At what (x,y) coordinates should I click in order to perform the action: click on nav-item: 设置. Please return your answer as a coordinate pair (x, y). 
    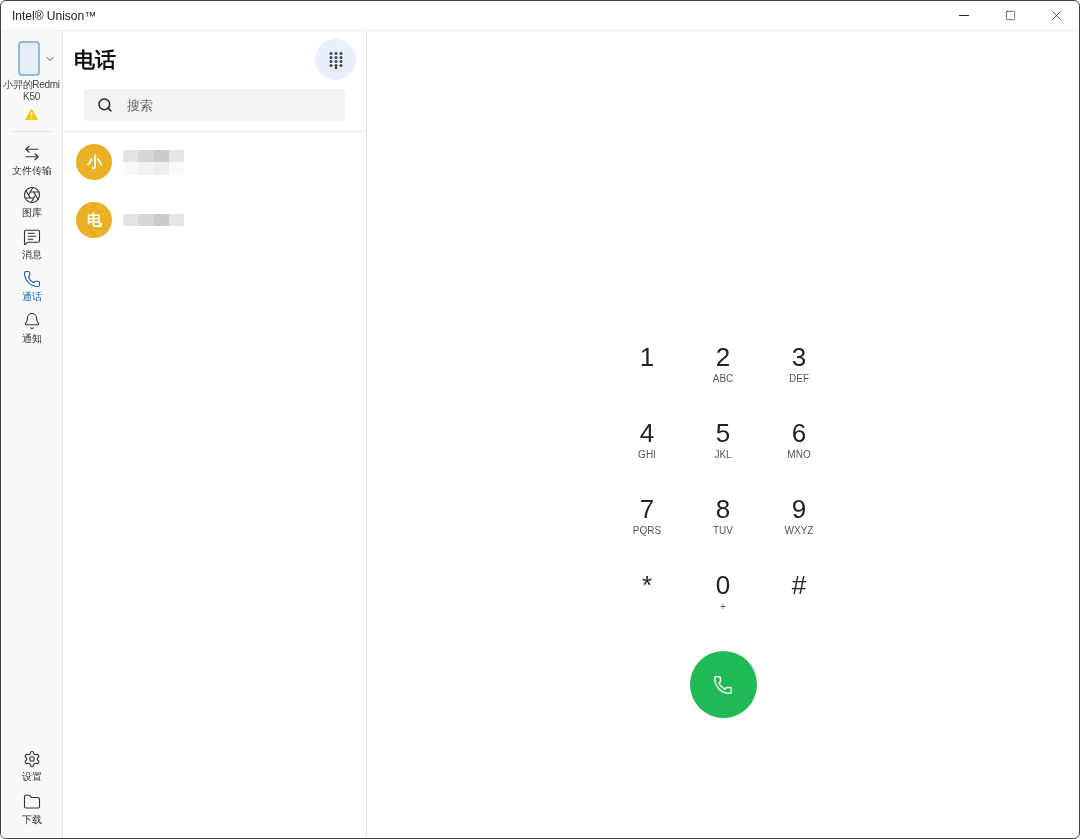
    Looking at the image, I should click on (31, 766).